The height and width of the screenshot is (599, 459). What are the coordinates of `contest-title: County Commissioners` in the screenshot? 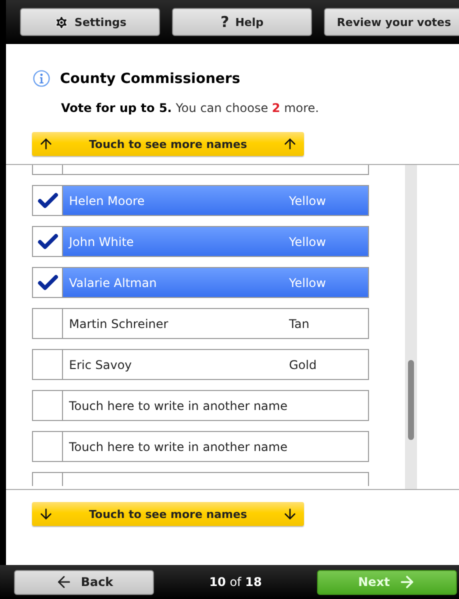 It's located at (150, 78).